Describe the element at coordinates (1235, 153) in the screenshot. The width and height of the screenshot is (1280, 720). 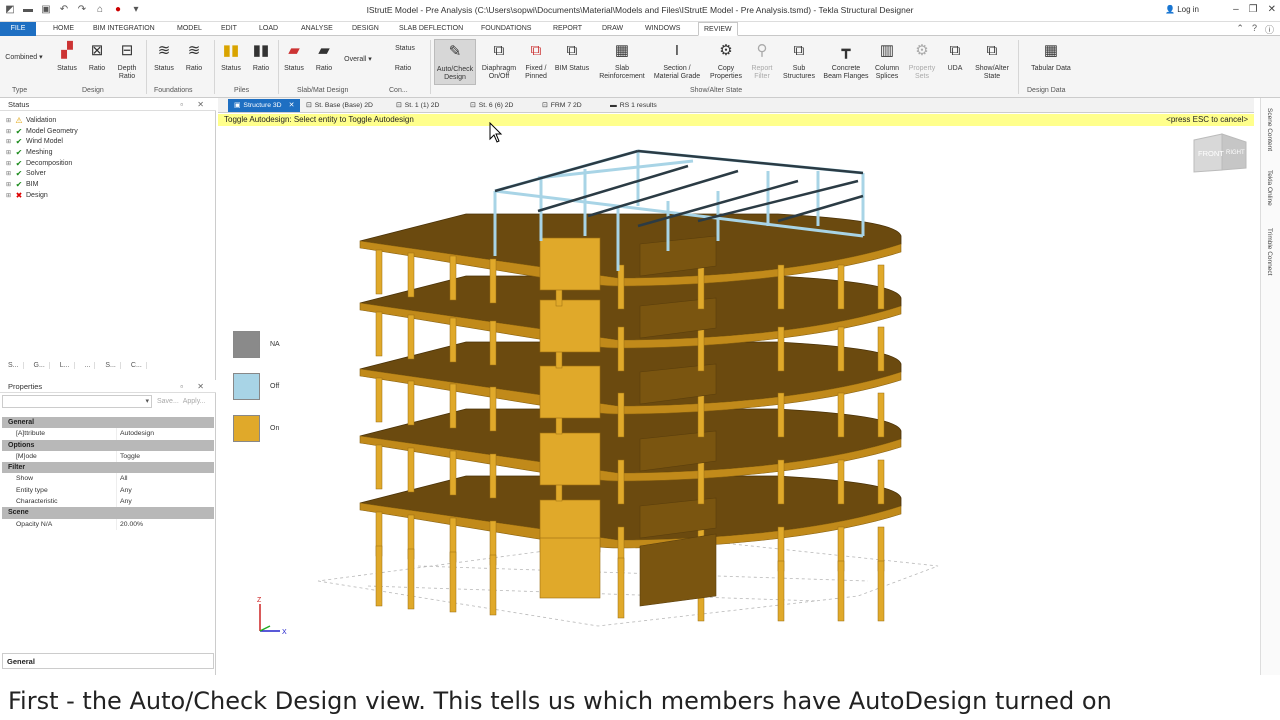
I see `viewcube-right-label: RIGHT` at that location.